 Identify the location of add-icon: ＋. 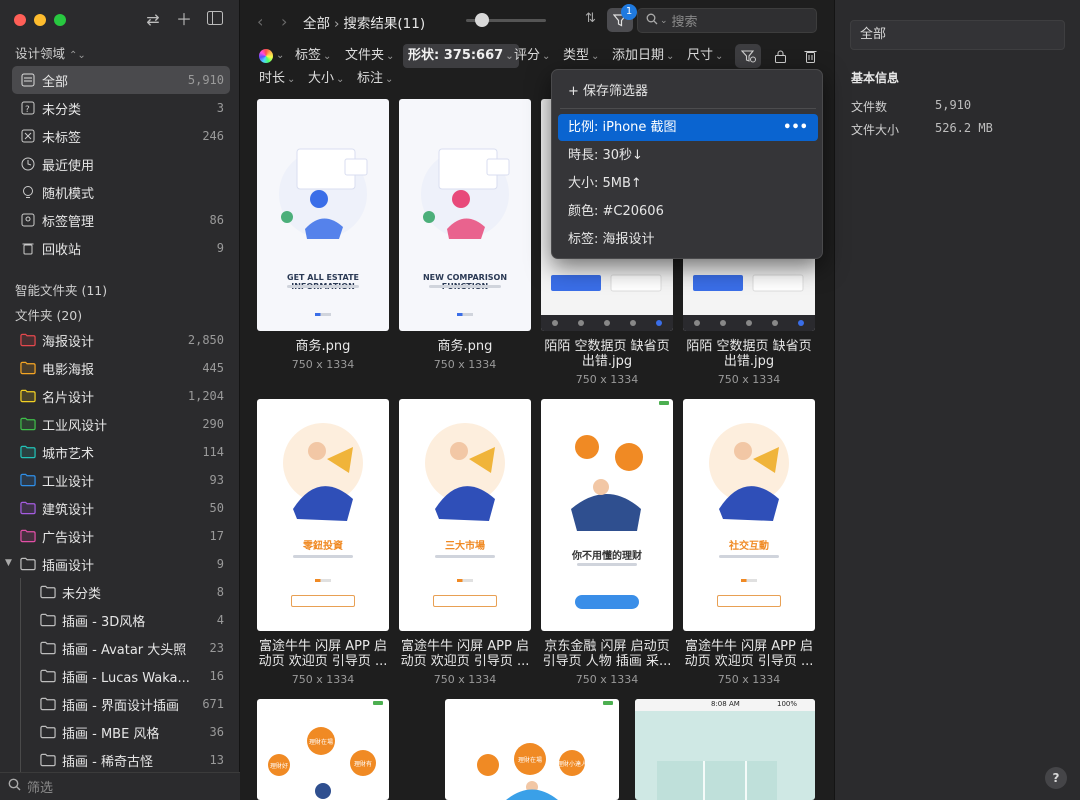
(184, 20).